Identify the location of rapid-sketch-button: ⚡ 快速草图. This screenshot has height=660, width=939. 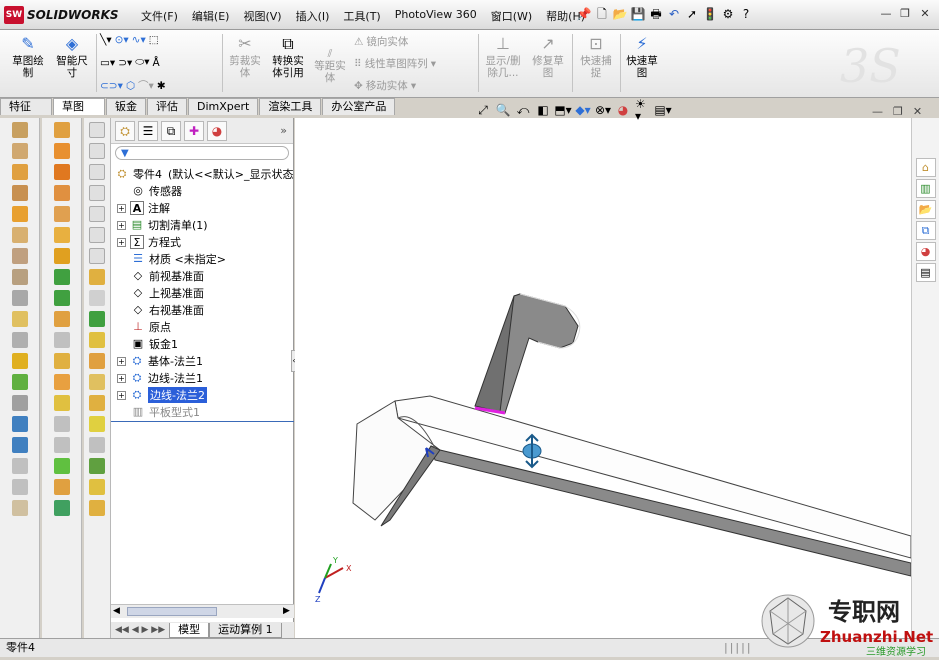
(642, 56).